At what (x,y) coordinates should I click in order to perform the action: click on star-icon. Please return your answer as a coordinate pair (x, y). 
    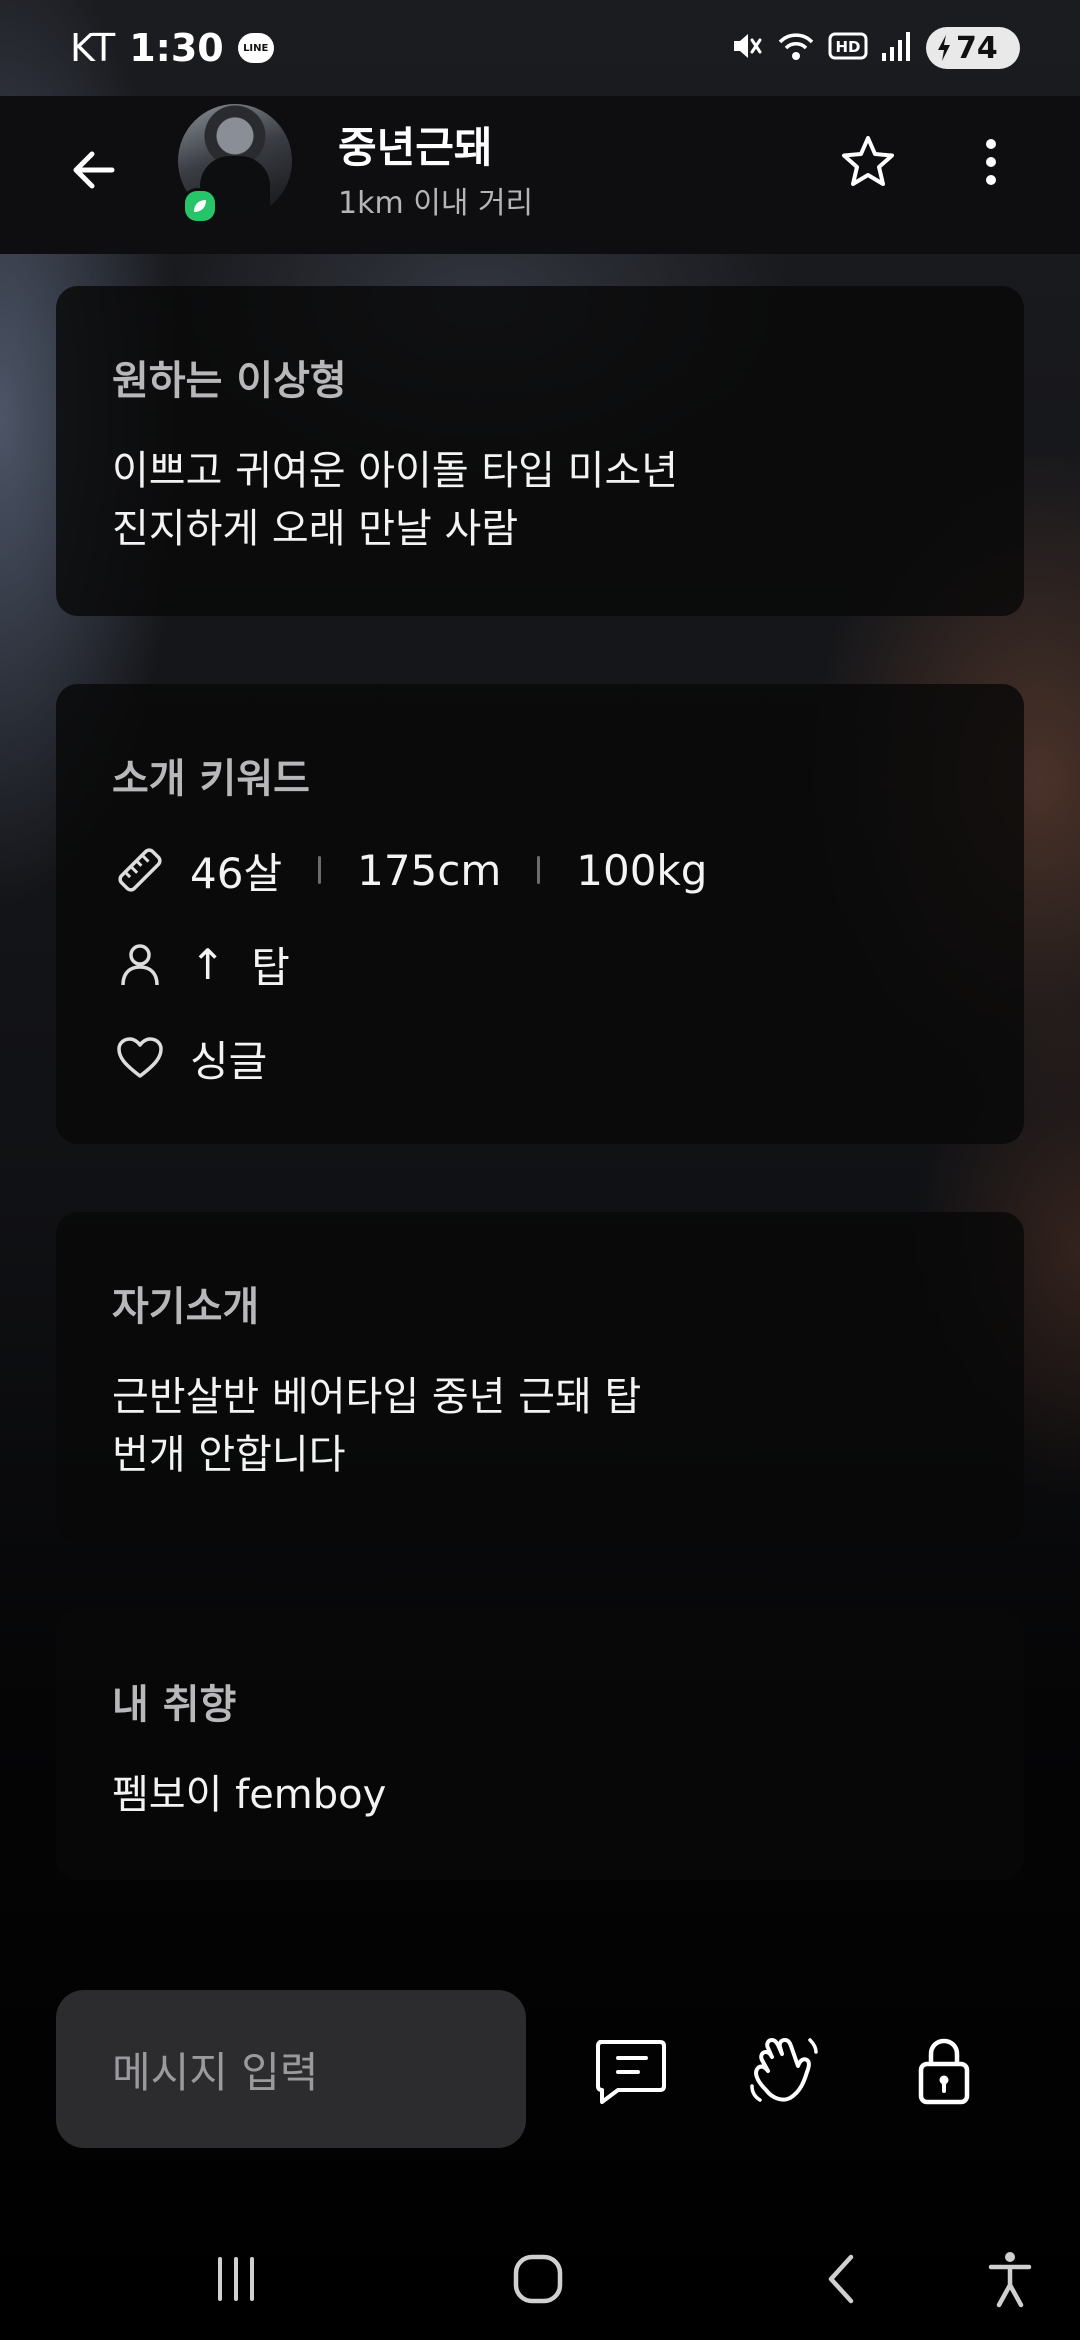
    Looking at the image, I should click on (868, 161).